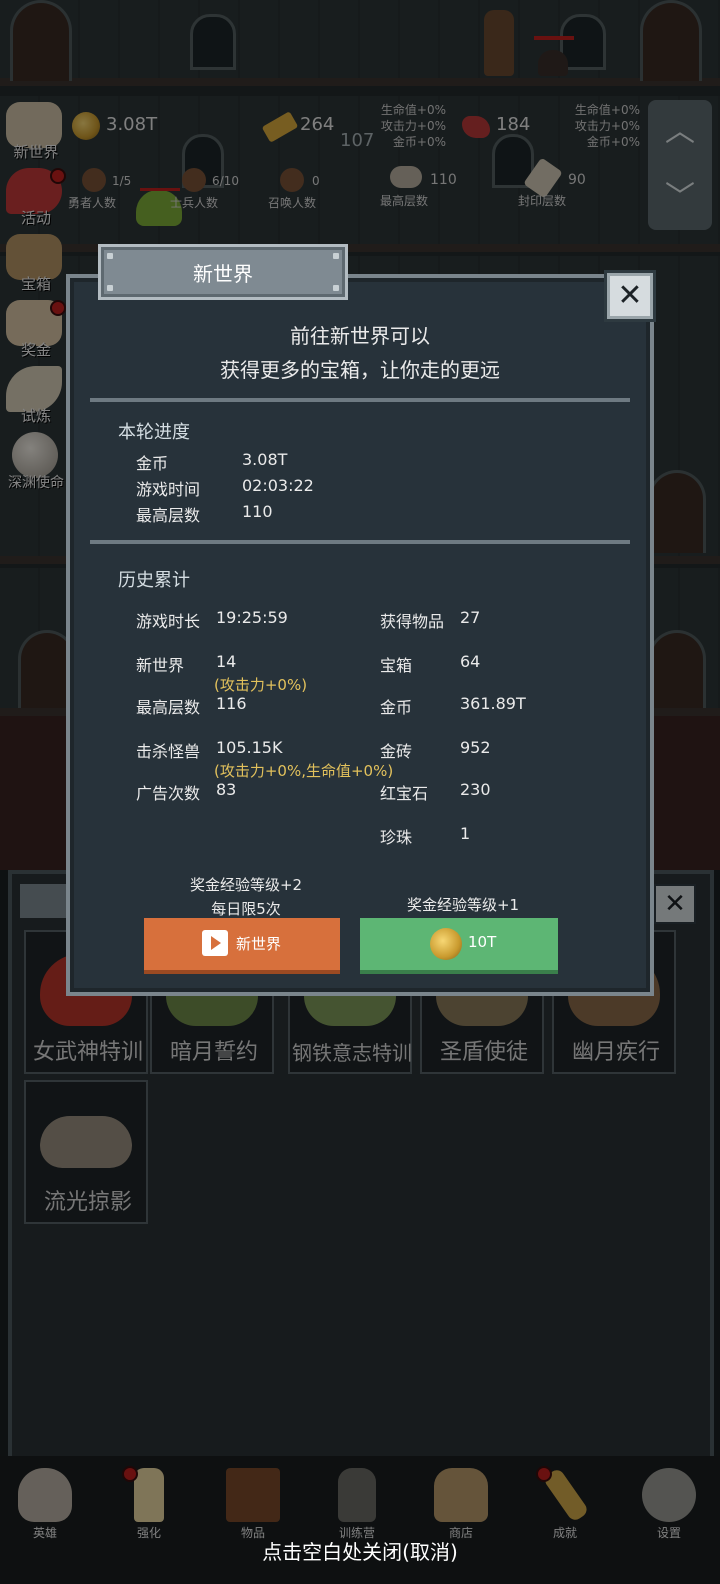 This screenshot has height=1584, width=720. I want to click on history-value: 116, so click(231, 703).